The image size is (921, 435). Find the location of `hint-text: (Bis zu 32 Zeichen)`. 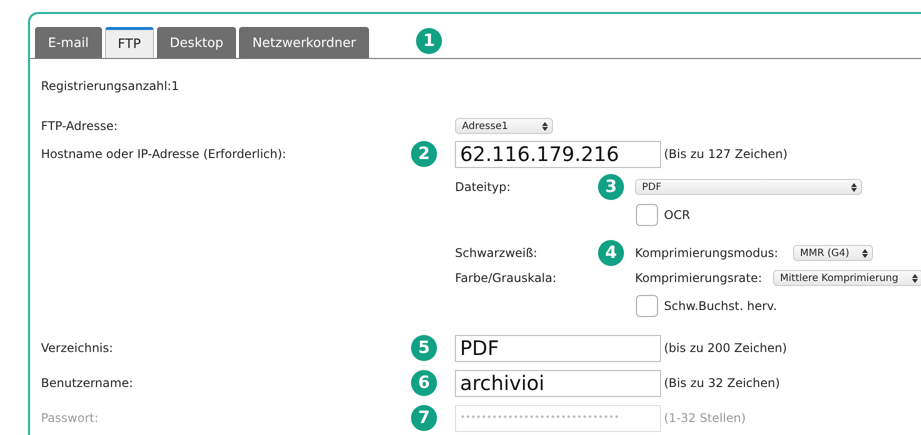

hint-text: (Bis zu 32 Zeichen) is located at coordinates (722, 383).